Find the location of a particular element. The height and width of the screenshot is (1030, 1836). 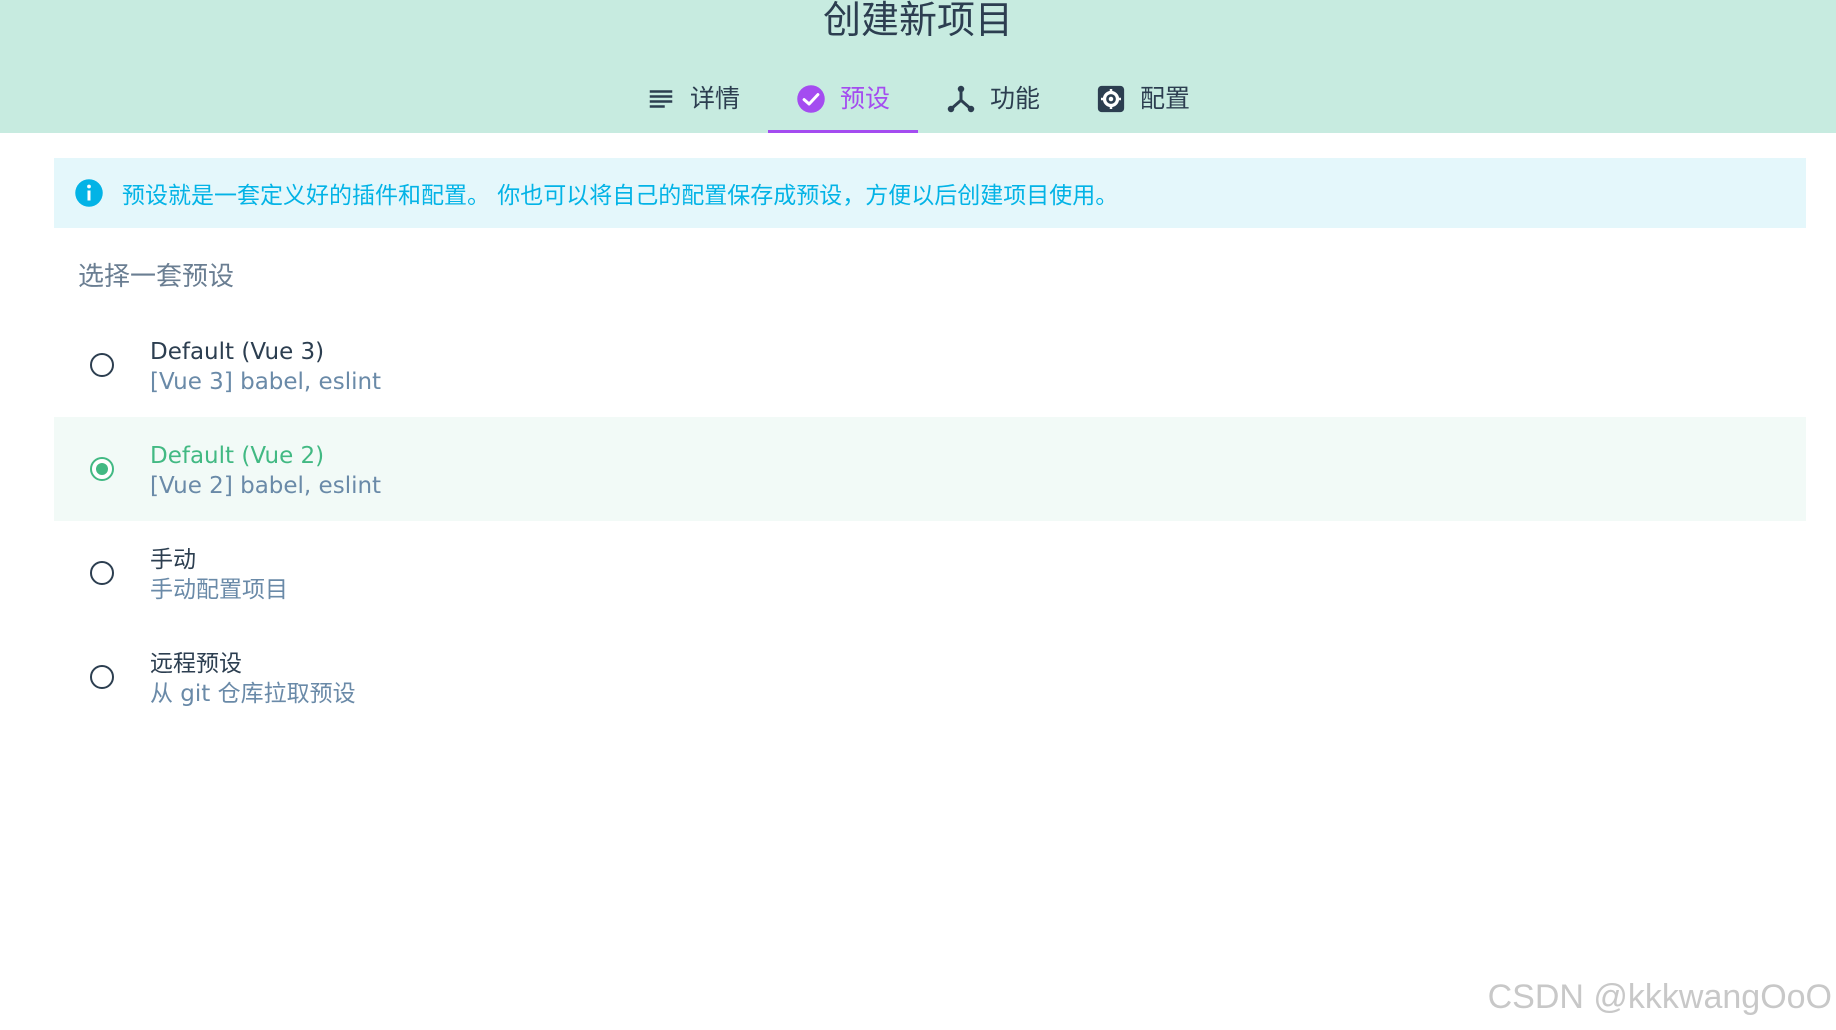

preset-name: 手动 is located at coordinates (173, 560).